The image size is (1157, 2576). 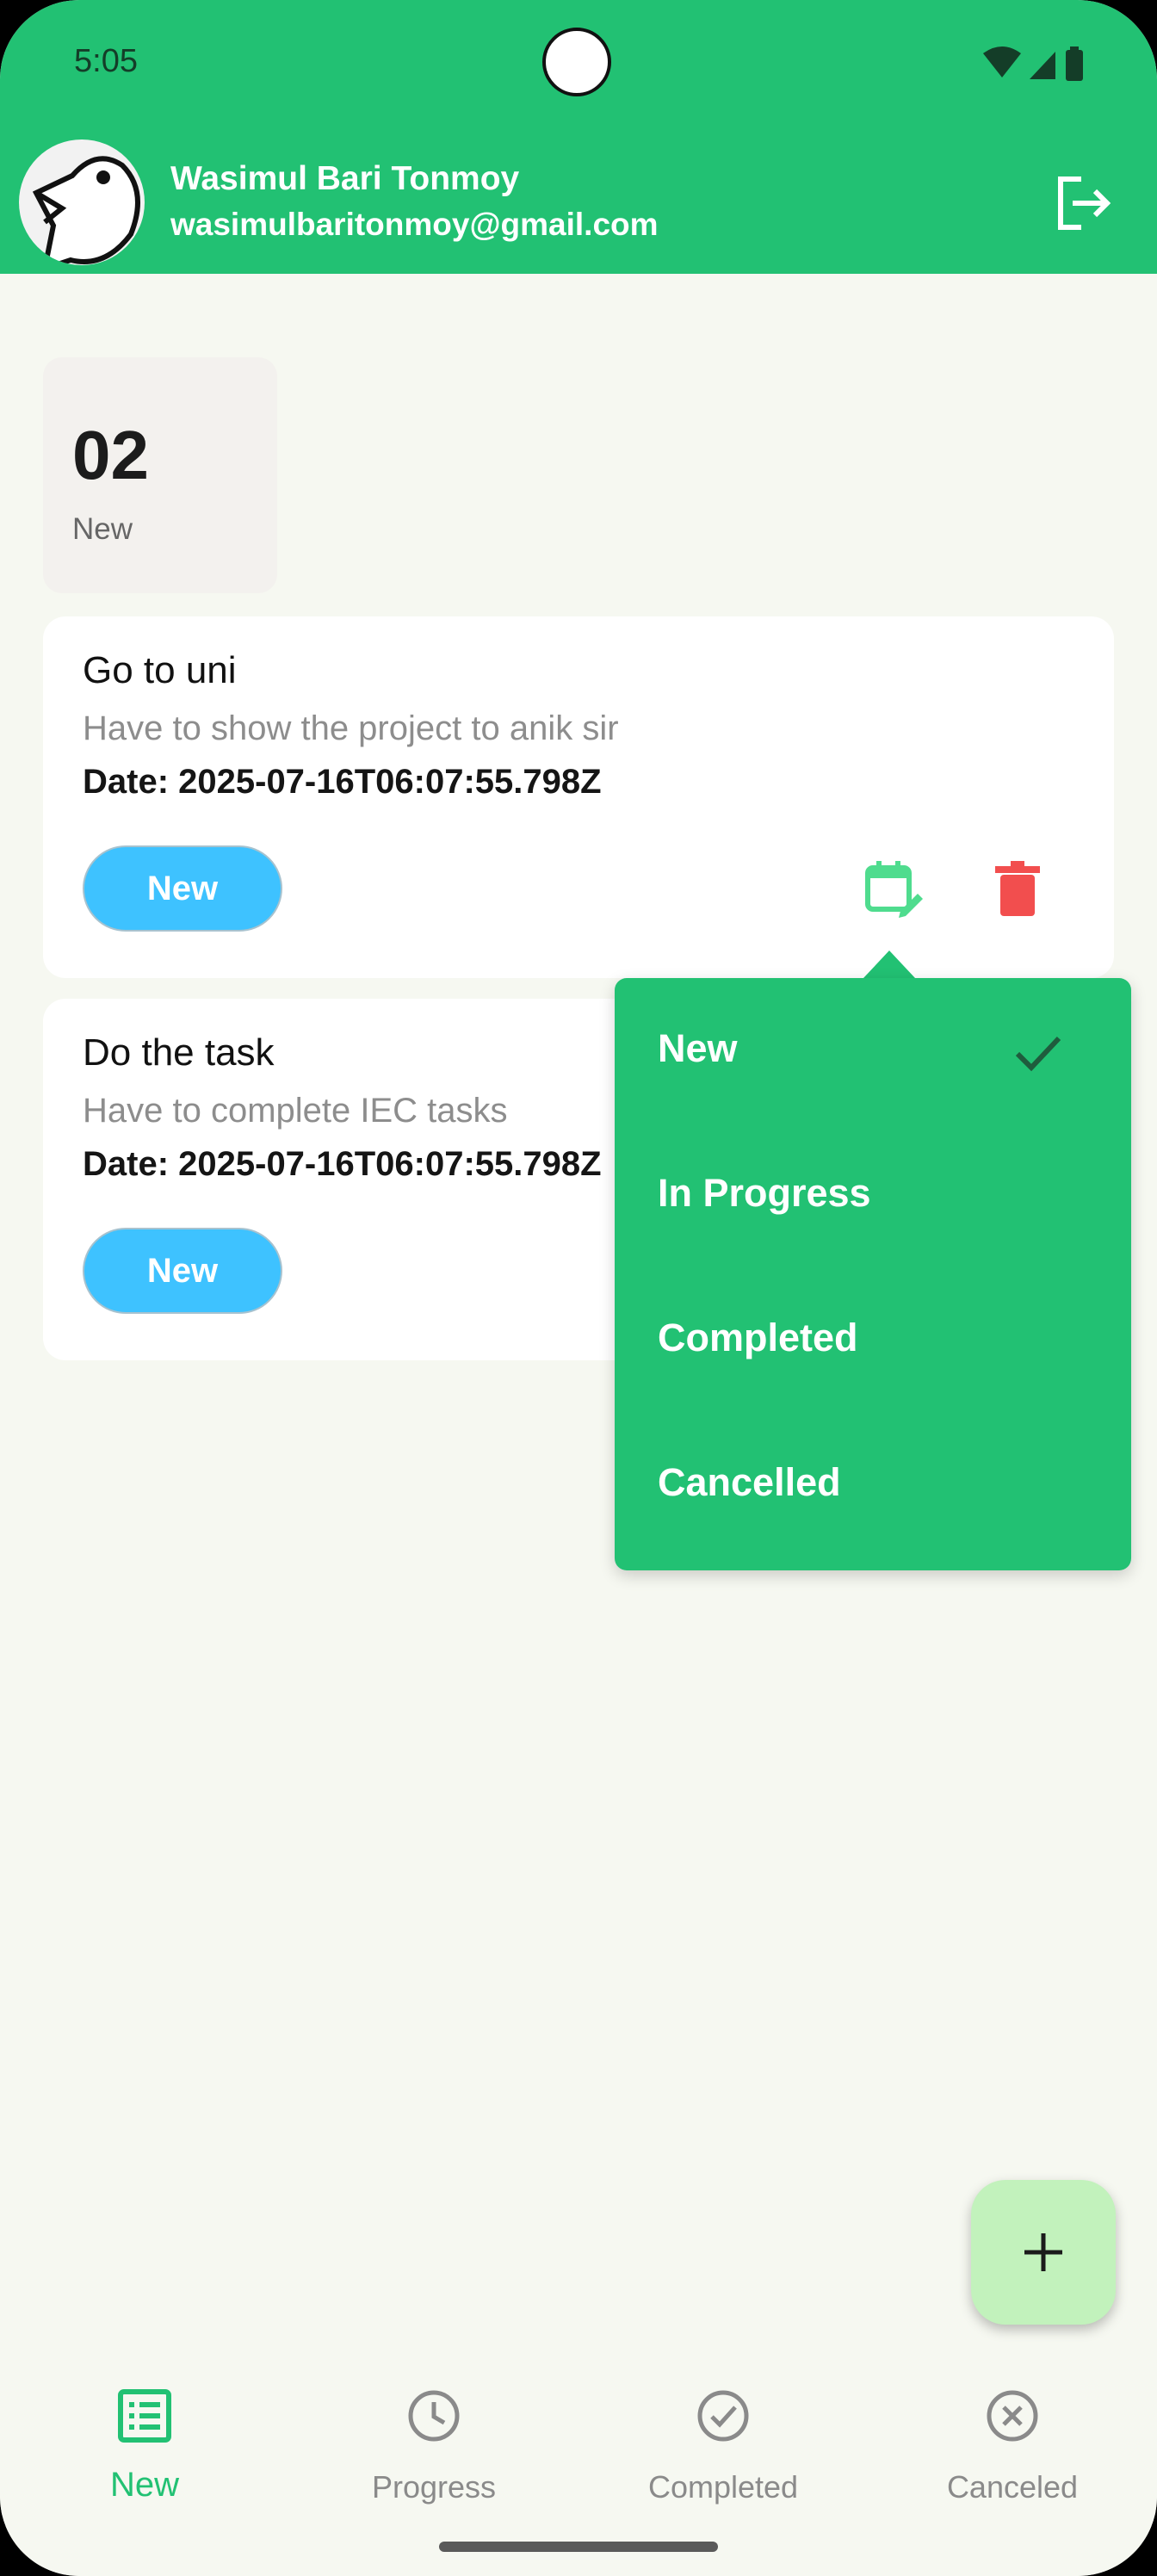 What do you see at coordinates (723, 2487) in the screenshot?
I see `nav-label: Completed` at bounding box center [723, 2487].